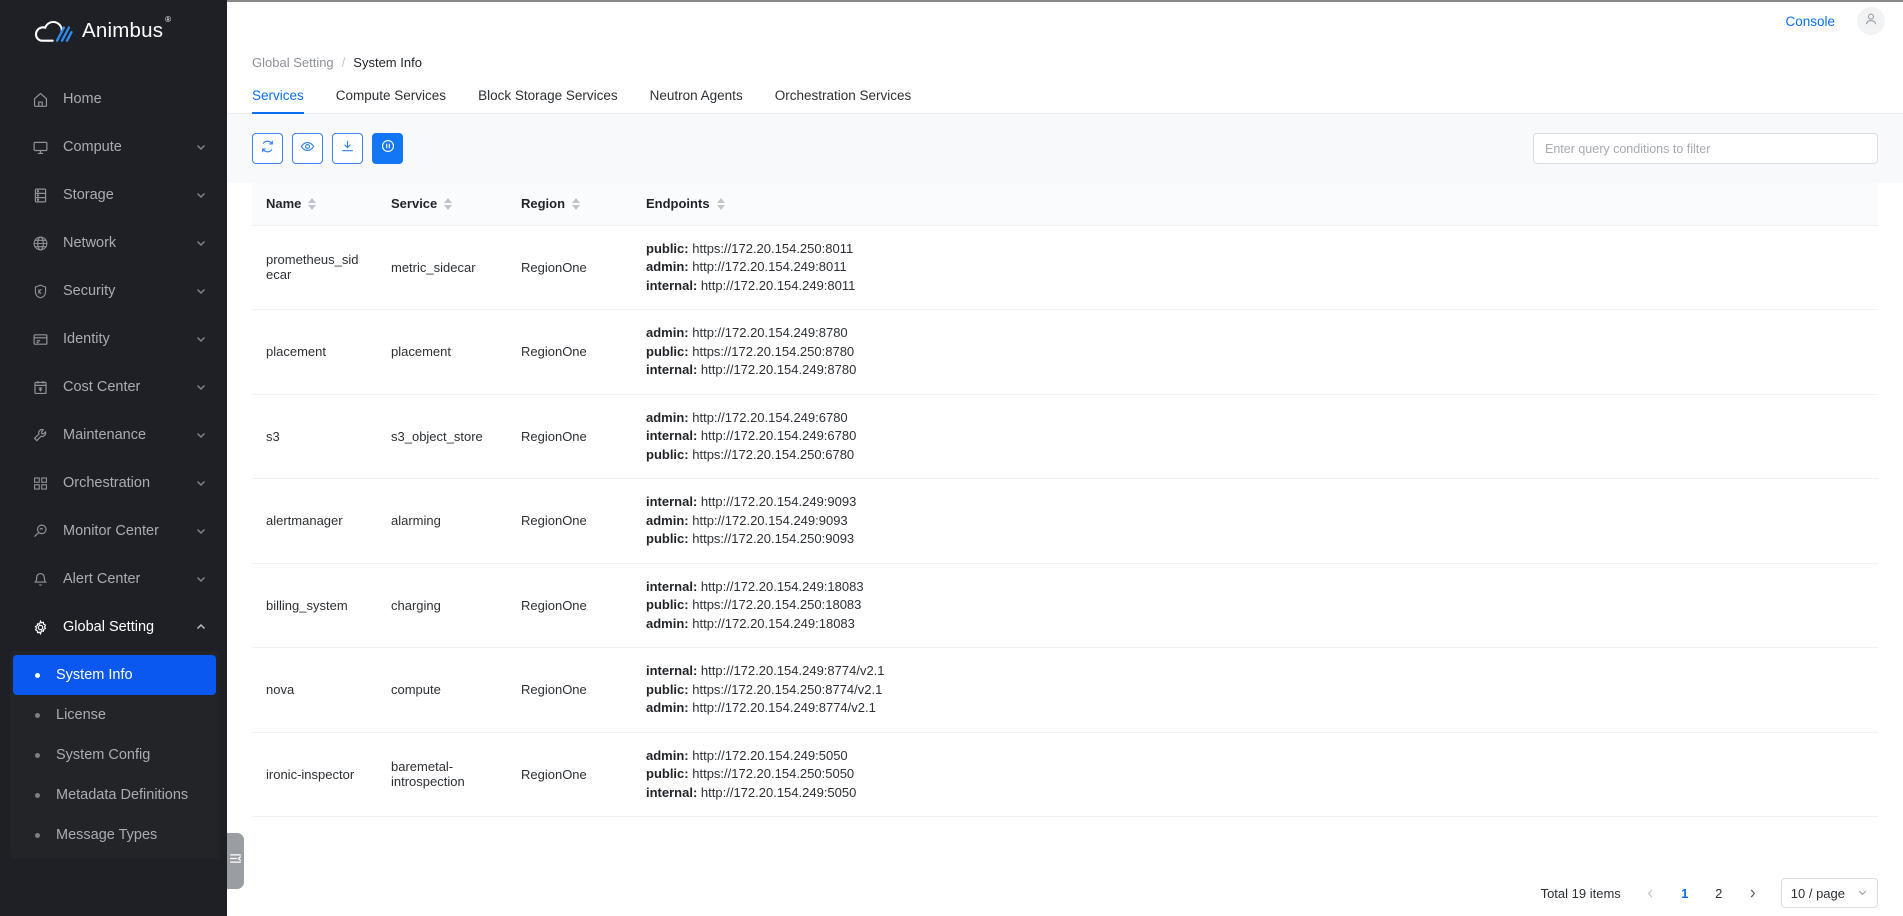 This screenshot has height=916, width=1903. What do you see at coordinates (89, 291) in the screenshot?
I see `sidebar-item-label: Security` at bounding box center [89, 291].